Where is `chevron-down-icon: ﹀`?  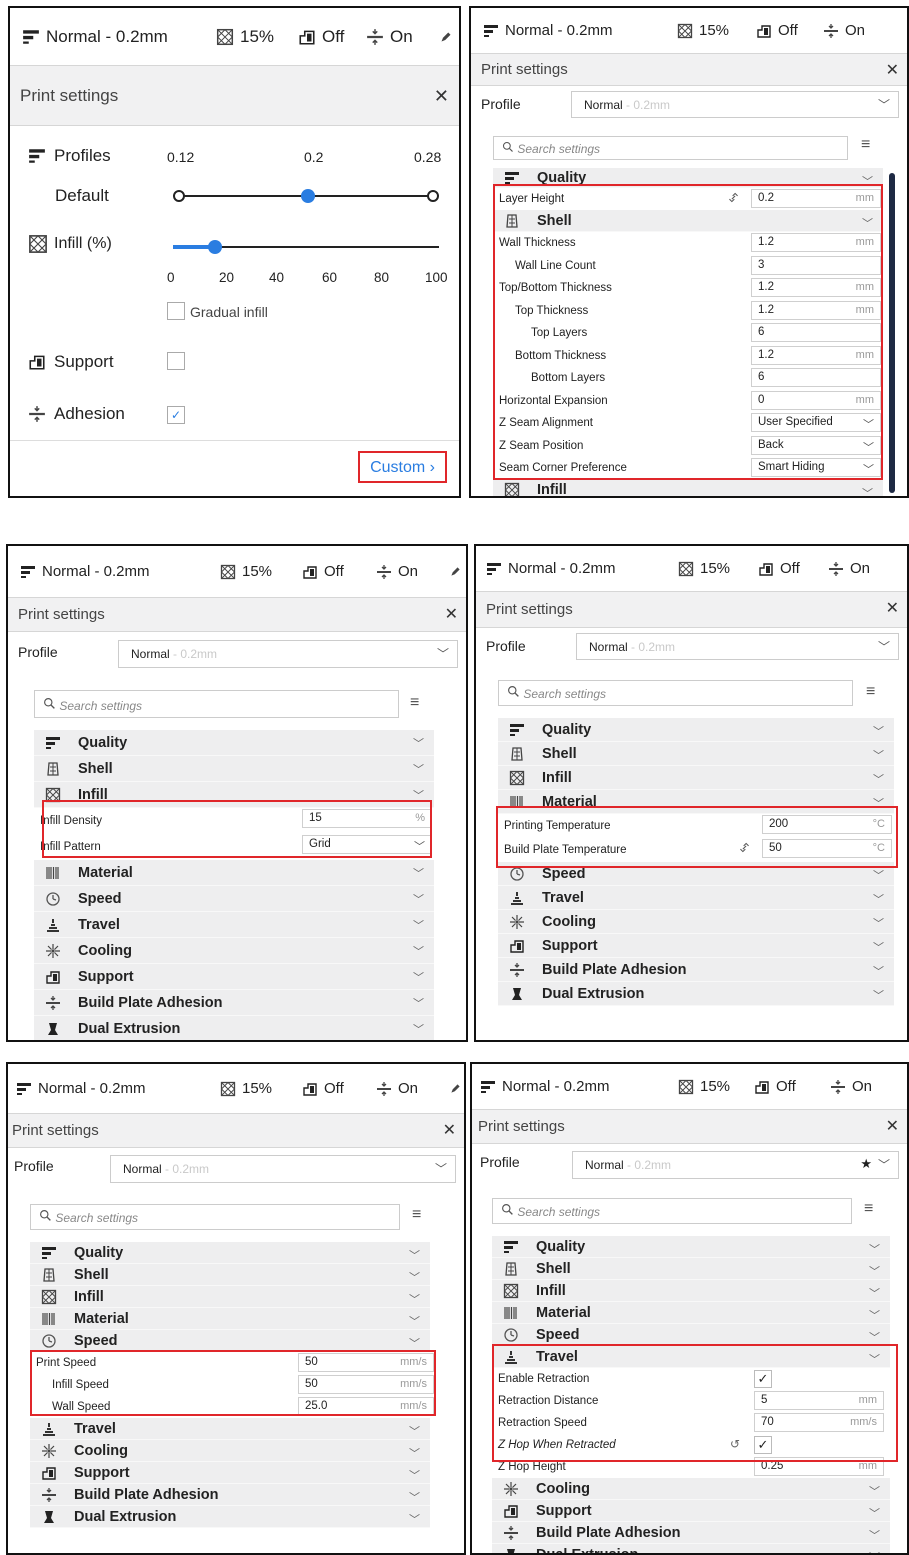 chevron-down-icon: ﹀ is located at coordinates (878, 732).